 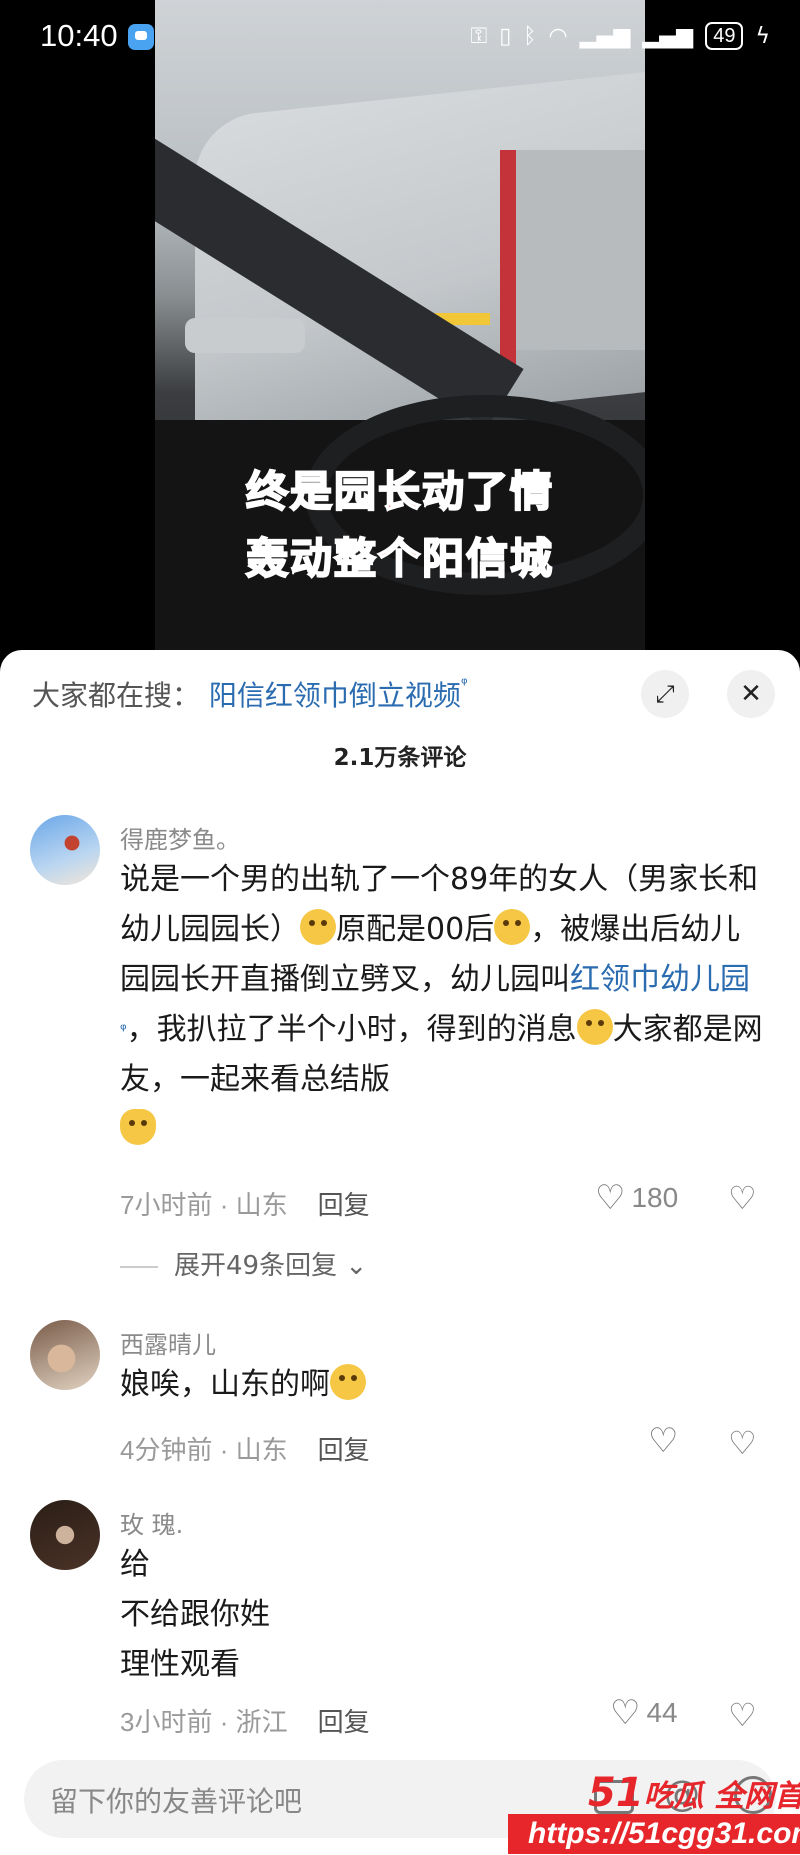 I want to click on expand-icon: ⤢, so click(x=665, y=694).